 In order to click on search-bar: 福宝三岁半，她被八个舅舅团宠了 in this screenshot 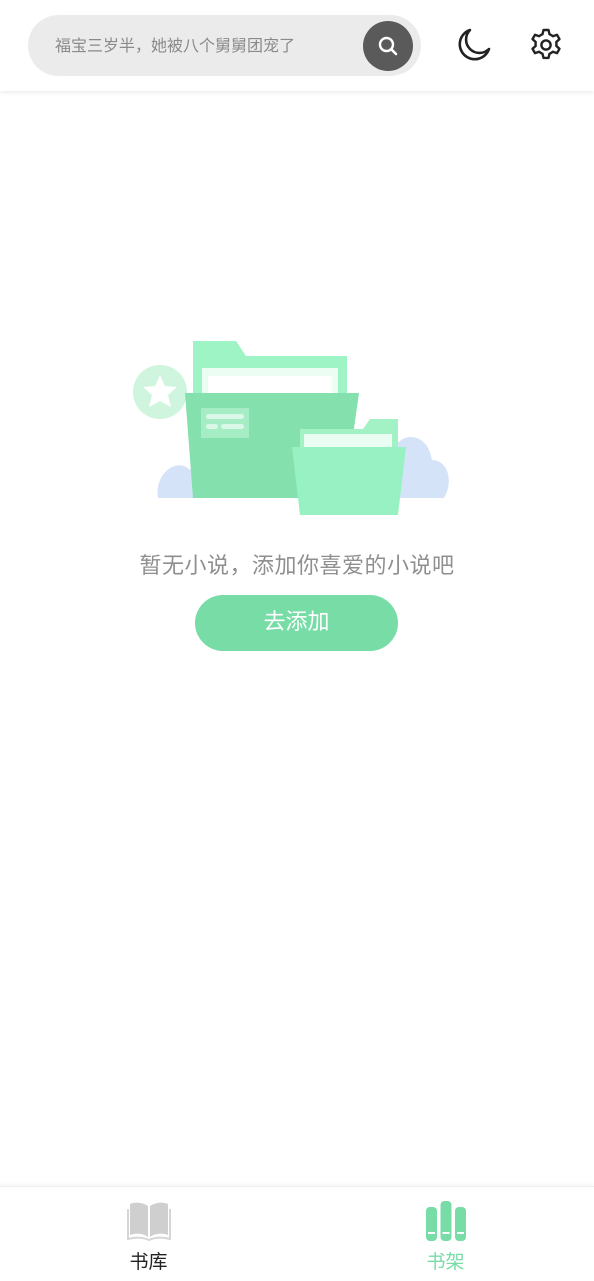, I will do `click(224, 45)`.